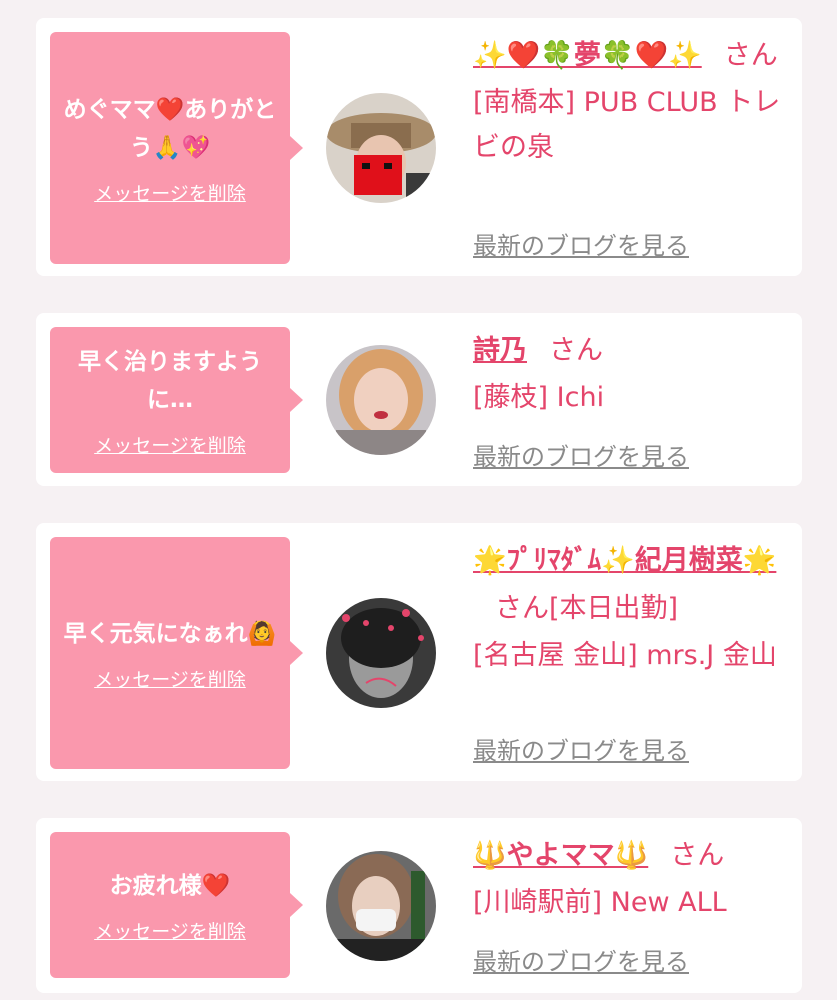 The width and height of the screenshot is (837, 1000). What do you see at coordinates (630, 373) in the screenshot?
I see `sender-info: 詩乃 さん [藤枝] Ichi` at bounding box center [630, 373].